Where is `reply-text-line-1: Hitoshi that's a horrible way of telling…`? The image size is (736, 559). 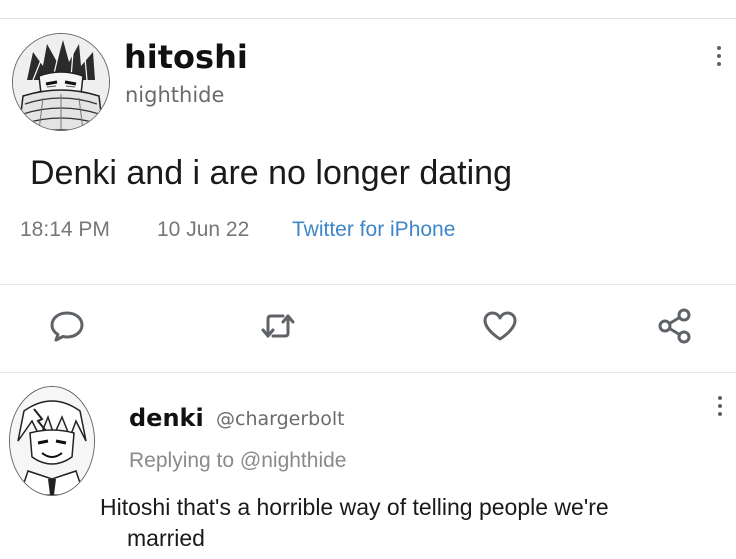 reply-text-line-1: Hitoshi that's a horrible way of telling… is located at coordinates (354, 507).